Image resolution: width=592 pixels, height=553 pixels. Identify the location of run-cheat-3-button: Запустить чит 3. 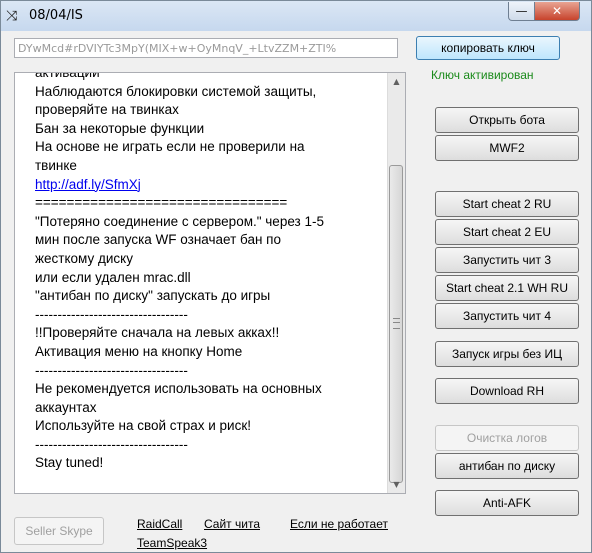
(507, 260).